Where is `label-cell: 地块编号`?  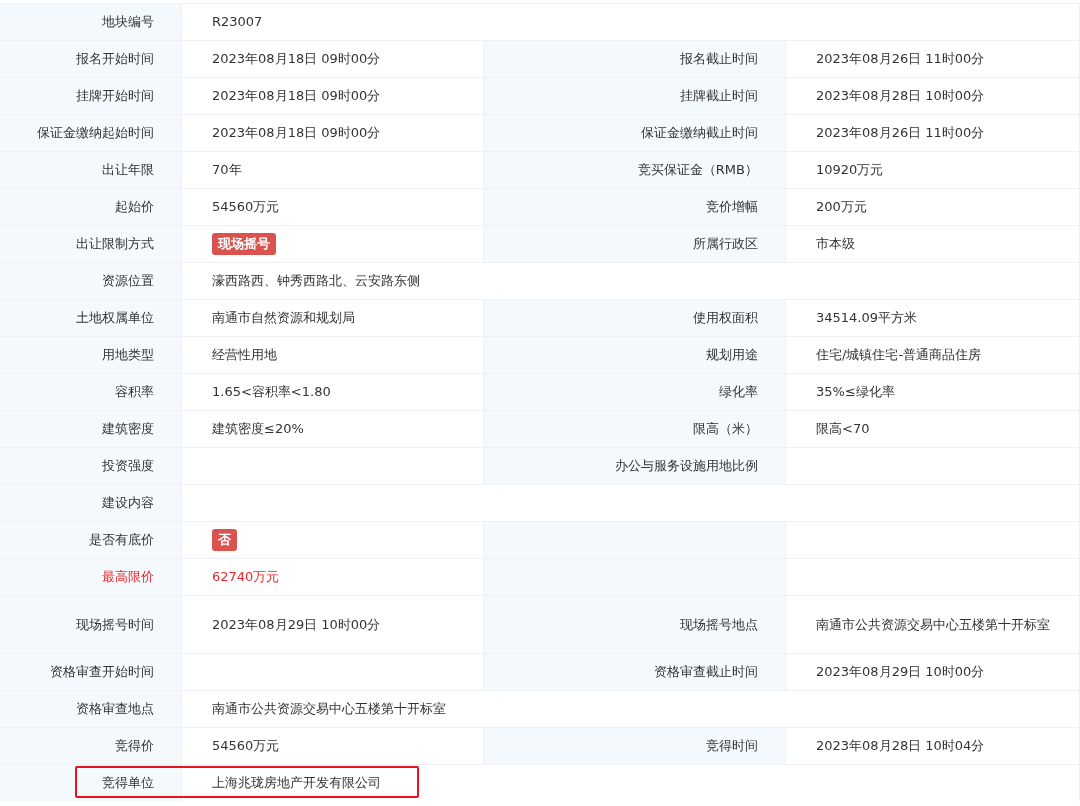 label-cell: 地块编号 is located at coordinates (91, 22).